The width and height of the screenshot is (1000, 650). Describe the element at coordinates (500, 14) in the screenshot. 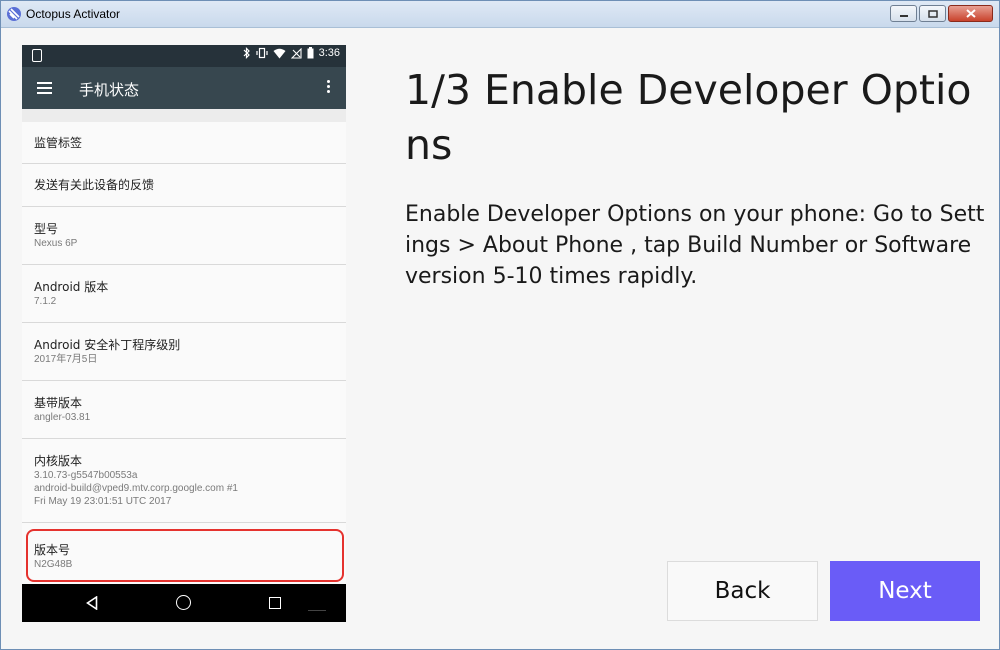

I see `title-bar: Octopus Activator` at that location.